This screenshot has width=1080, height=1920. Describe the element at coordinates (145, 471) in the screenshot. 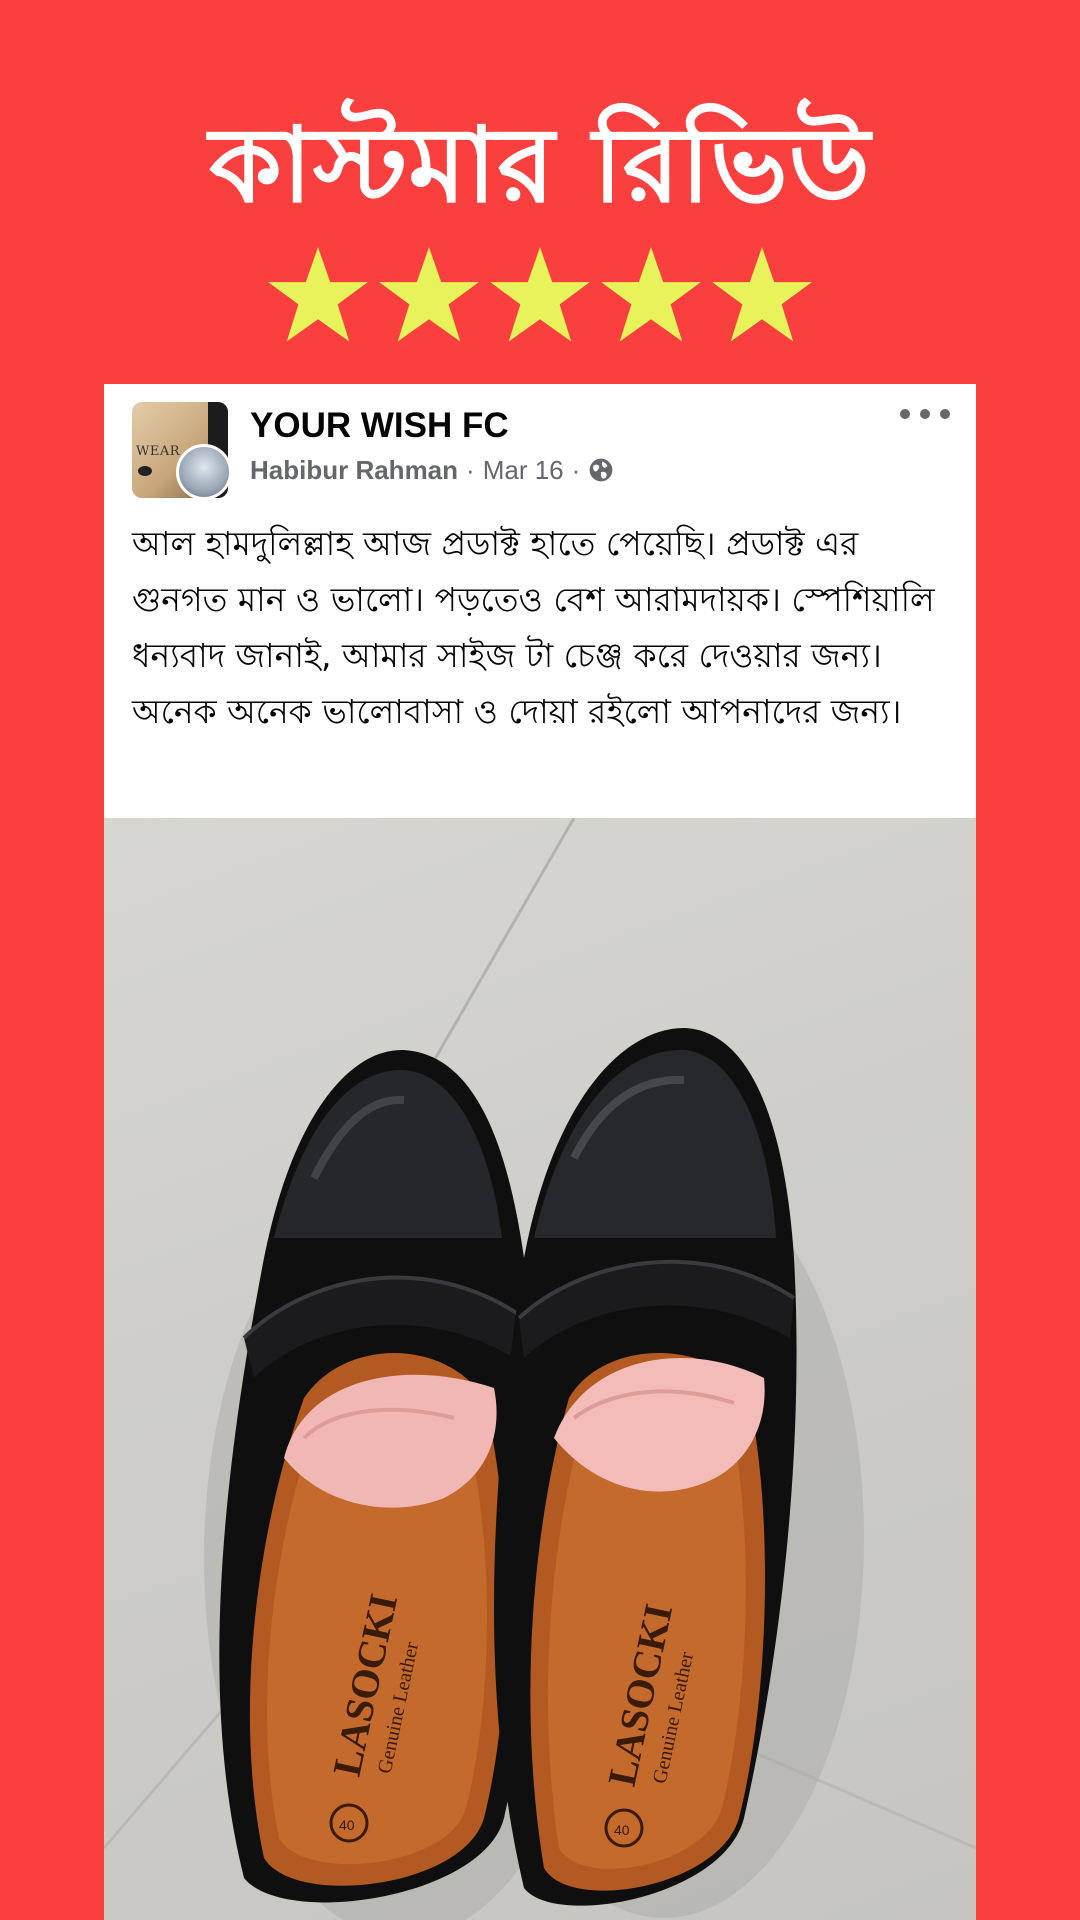

I see `avatar-shoe-graphic` at that location.